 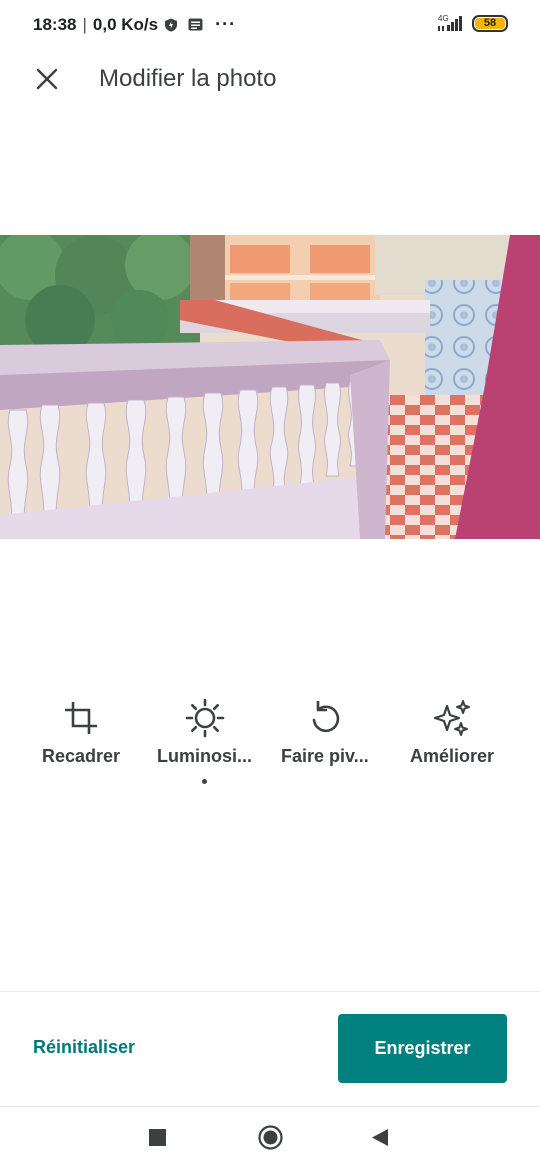 I want to click on rotate-icon, so click(x=326, y=717).